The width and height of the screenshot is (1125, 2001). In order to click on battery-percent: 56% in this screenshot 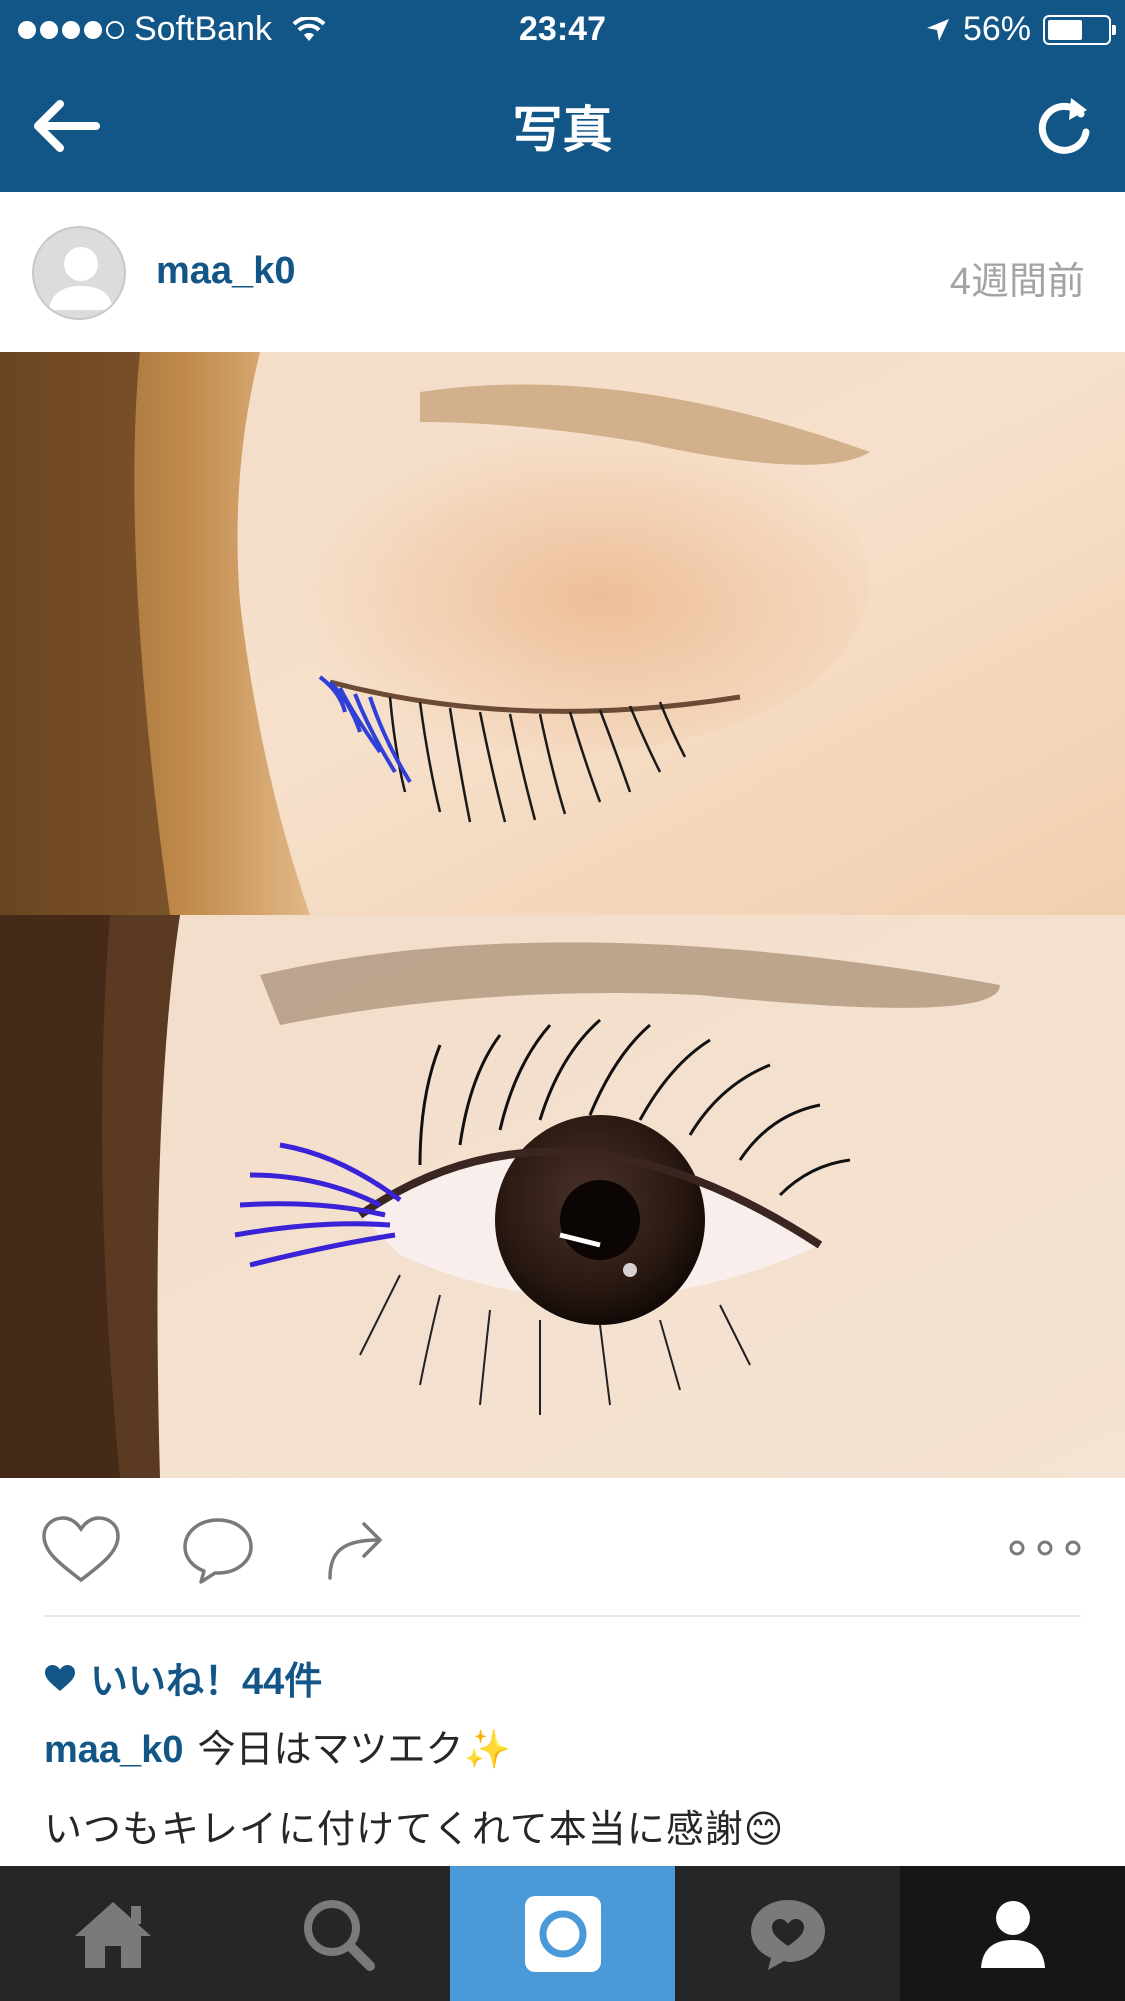, I will do `click(996, 29)`.